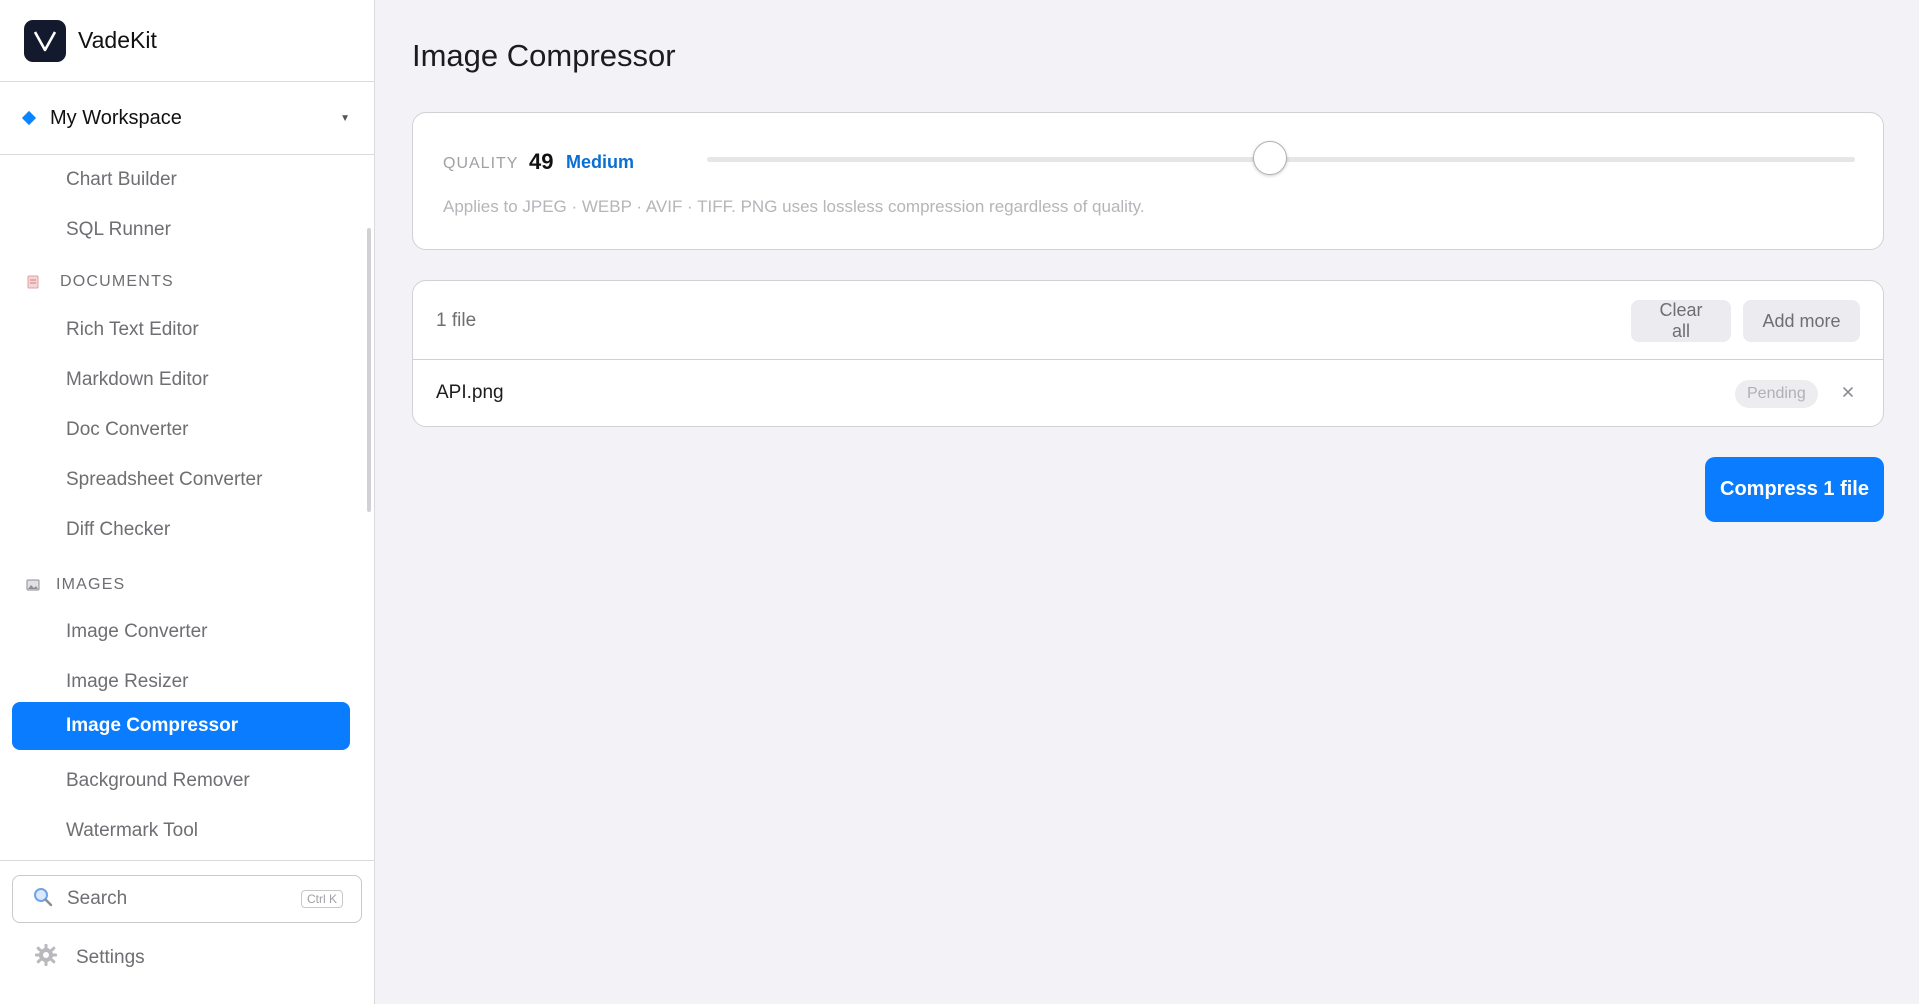 This screenshot has width=1919, height=1004. I want to click on files-header: 1 file Clear all Add more, so click(1148, 320).